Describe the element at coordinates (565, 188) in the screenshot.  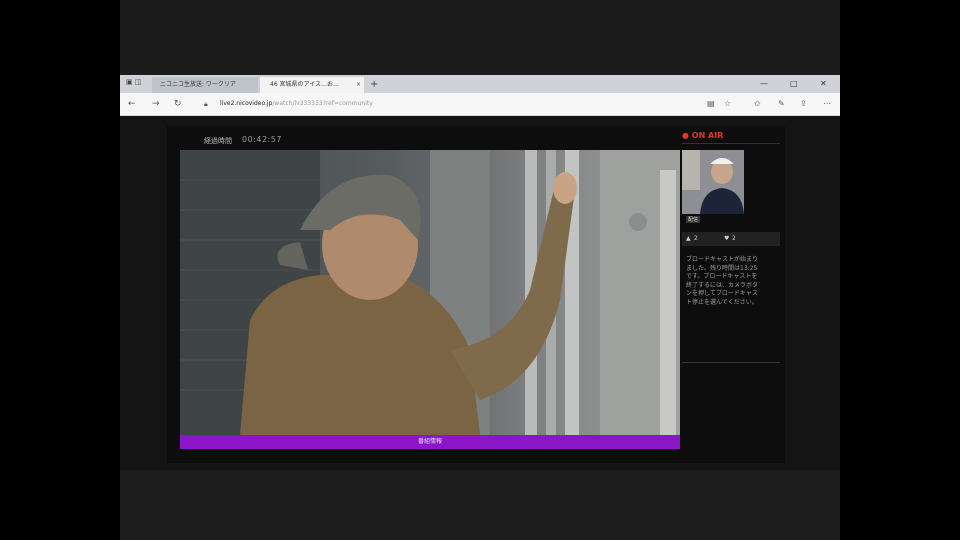
I see `person-hand` at that location.